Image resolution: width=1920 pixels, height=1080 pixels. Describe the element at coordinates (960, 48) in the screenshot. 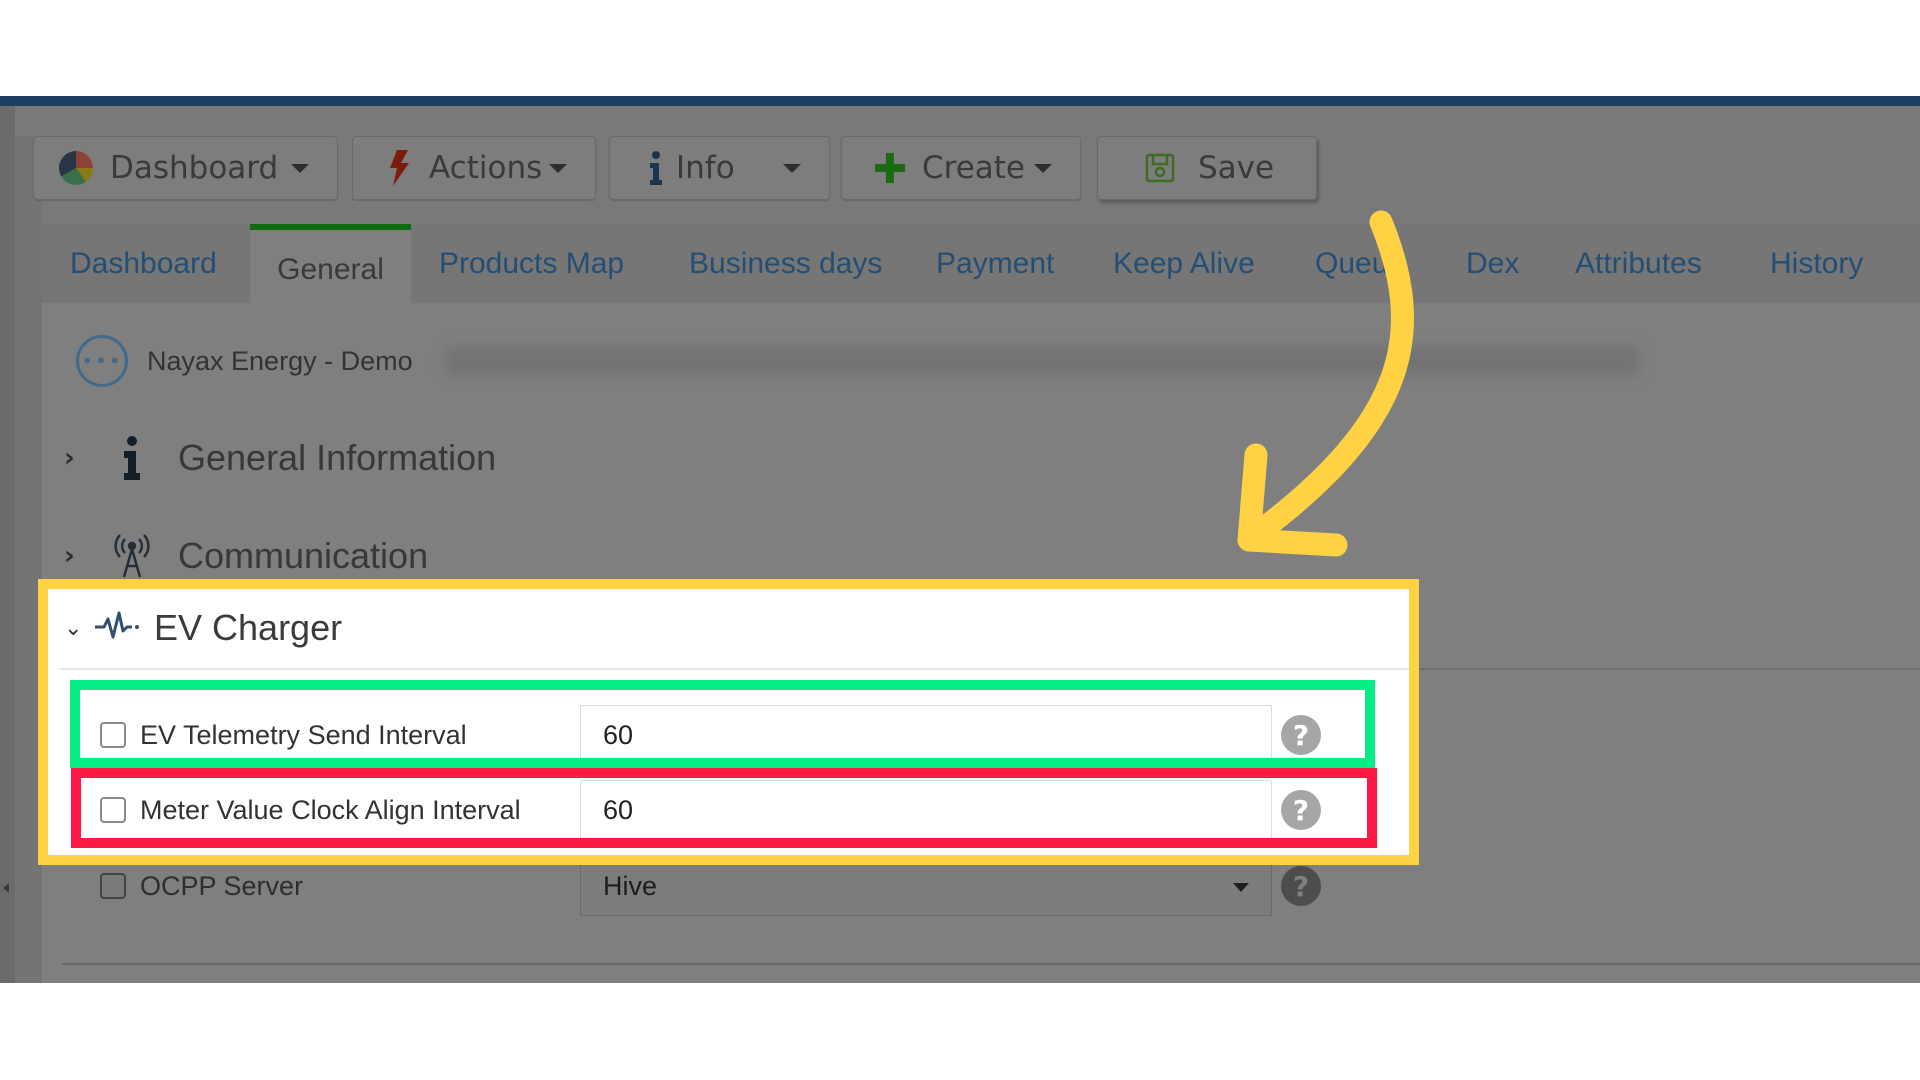

I see `top-margin` at that location.